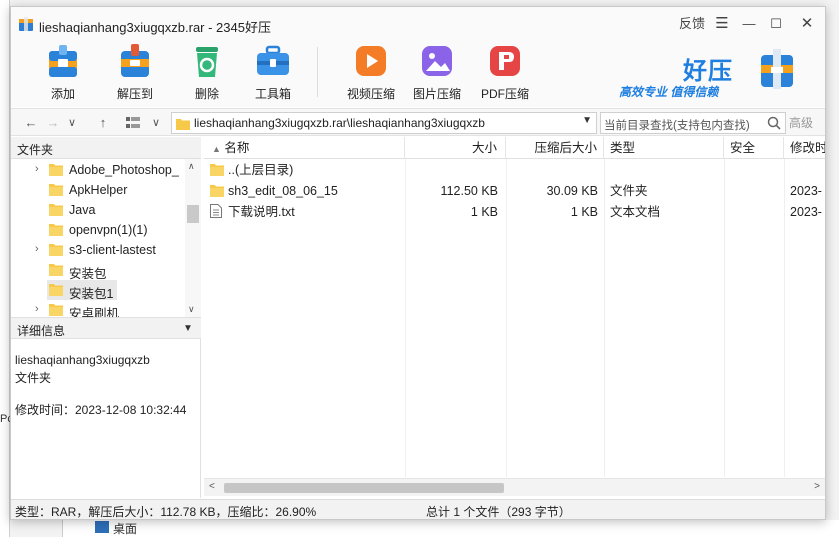 The image size is (839, 537). Describe the element at coordinates (261, 212) in the screenshot. I see `file-name: 下载说明.txt` at that location.